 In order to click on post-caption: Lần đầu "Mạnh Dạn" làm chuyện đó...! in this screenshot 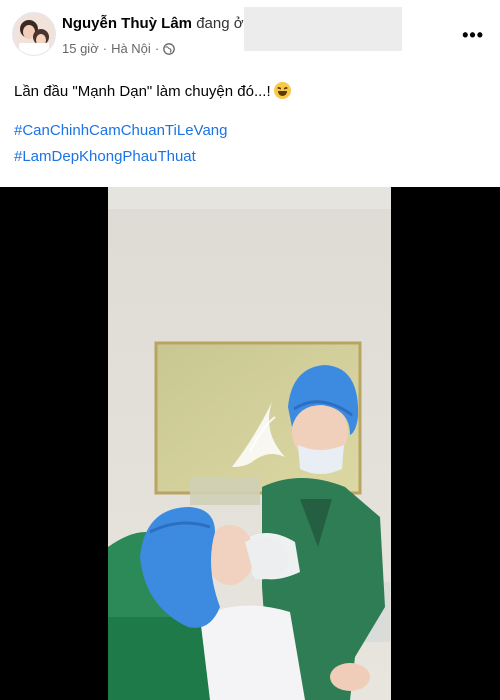, I will do `click(152, 91)`.